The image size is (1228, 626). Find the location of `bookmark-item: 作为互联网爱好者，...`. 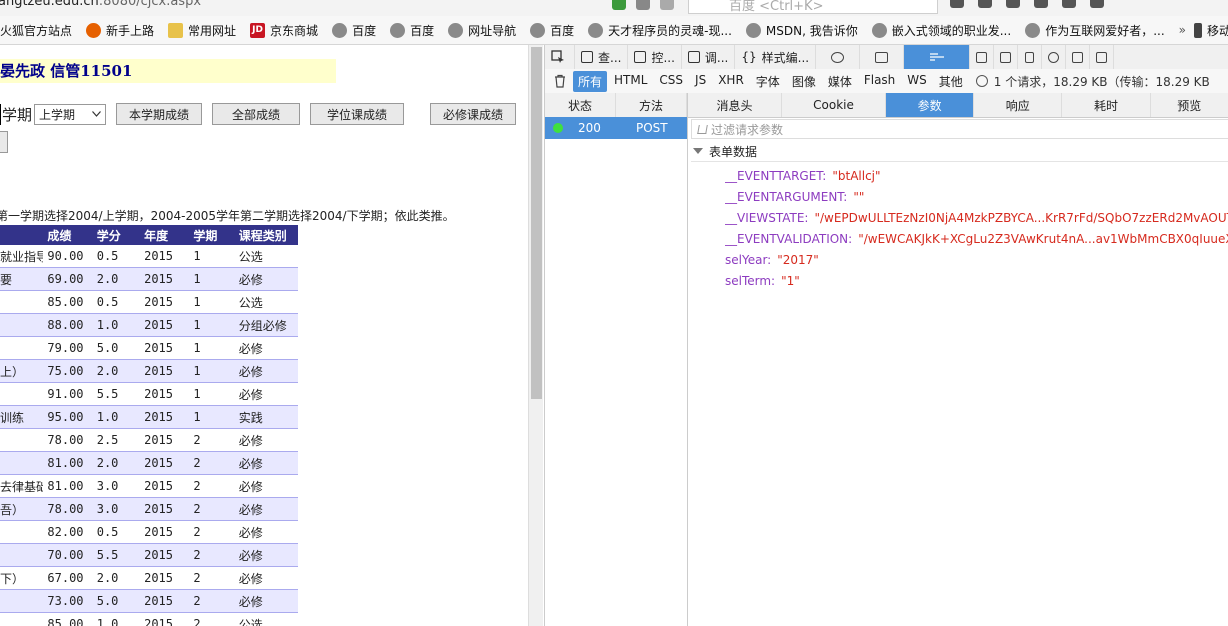

bookmark-item: 作为互联网爱好者，... is located at coordinates (1095, 30).